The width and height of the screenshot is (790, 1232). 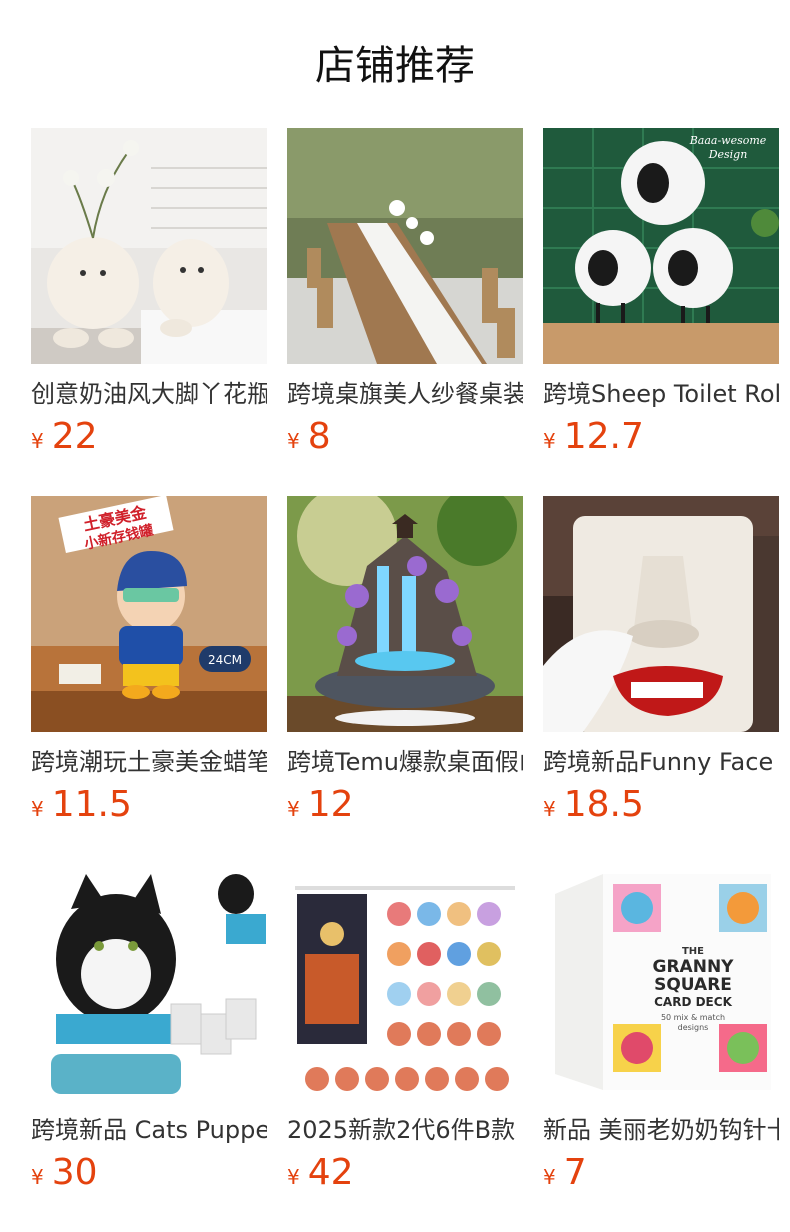 What do you see at coordinates (149, 805) in the screenshot?
I see `product-price: ¥11.5` at bounding box center [149, 805].